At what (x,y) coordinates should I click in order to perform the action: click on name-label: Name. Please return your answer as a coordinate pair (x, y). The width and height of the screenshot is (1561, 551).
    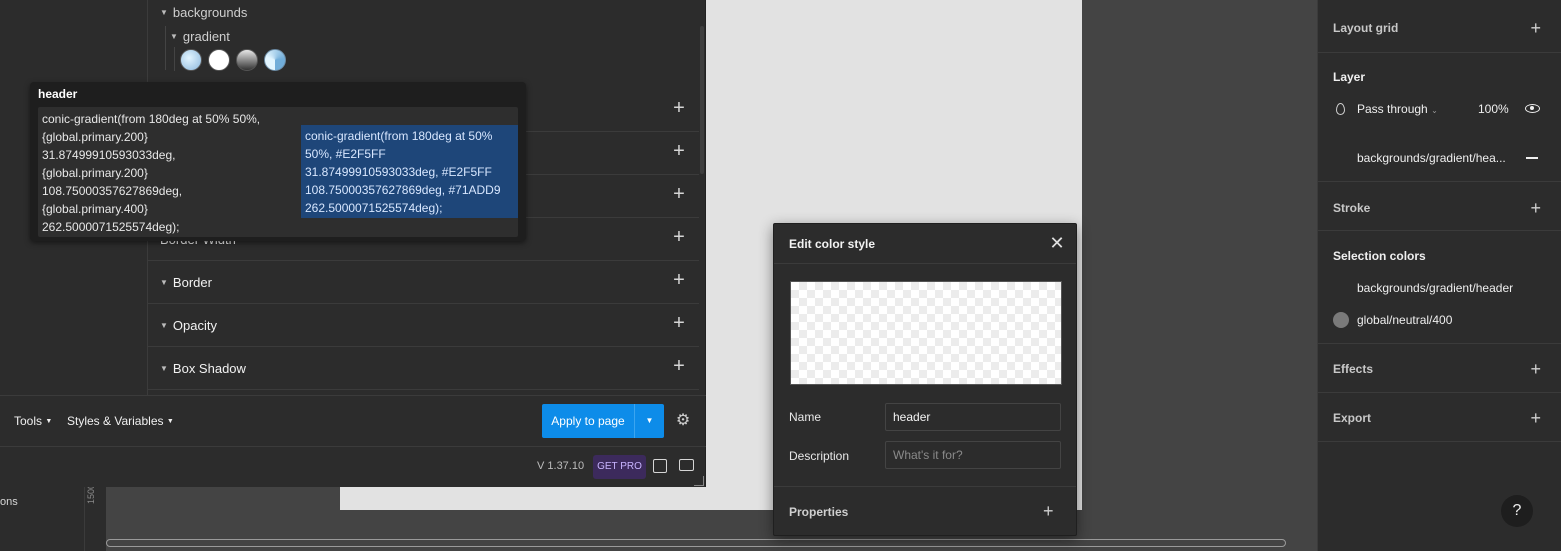
    Looking at the image, I should click on (805, 417).